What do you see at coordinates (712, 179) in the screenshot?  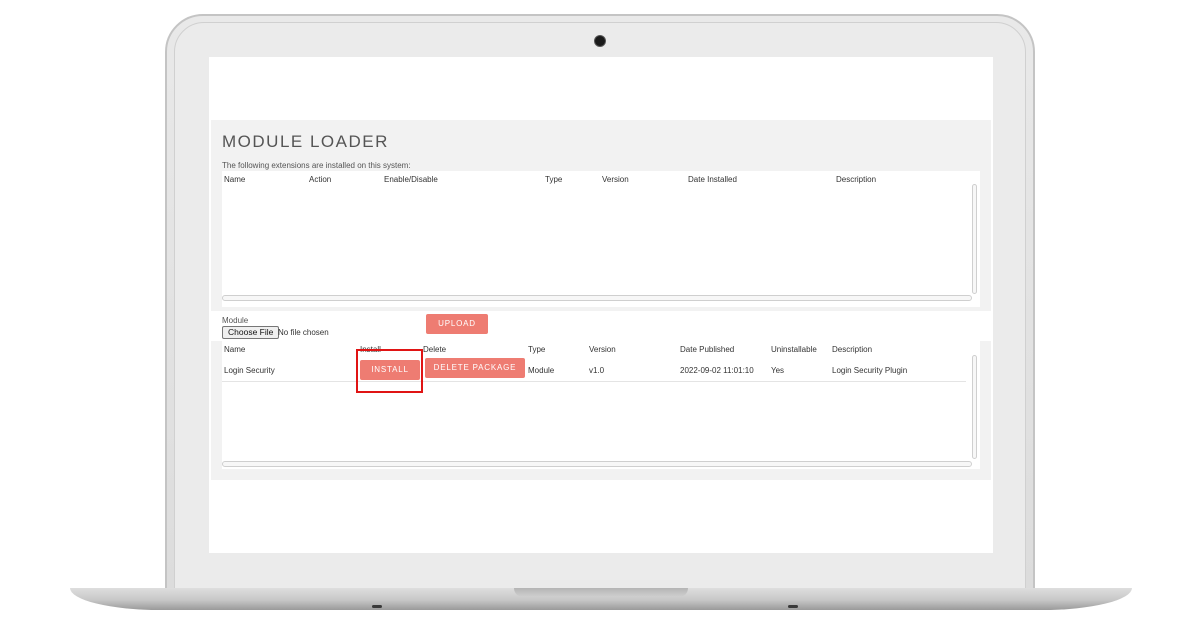 I see `column-header-date-installed: Date Installed` at bounding box center [712, 179].